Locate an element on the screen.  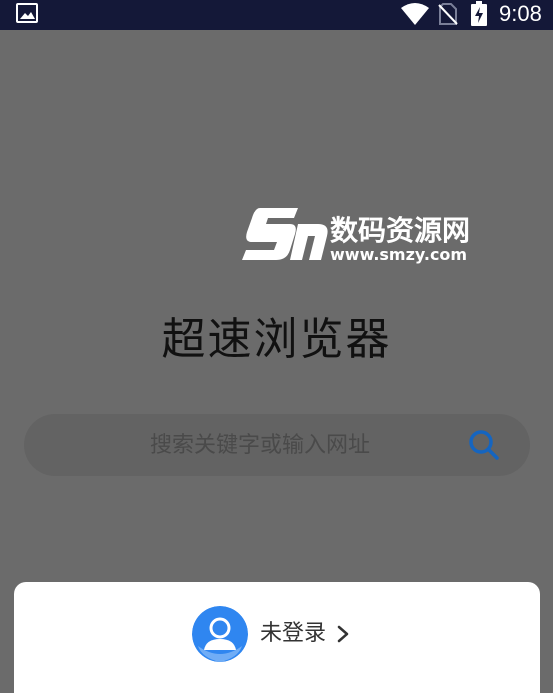
watermark-url-text: www.smzy.com is located at coordinates (398, 254).